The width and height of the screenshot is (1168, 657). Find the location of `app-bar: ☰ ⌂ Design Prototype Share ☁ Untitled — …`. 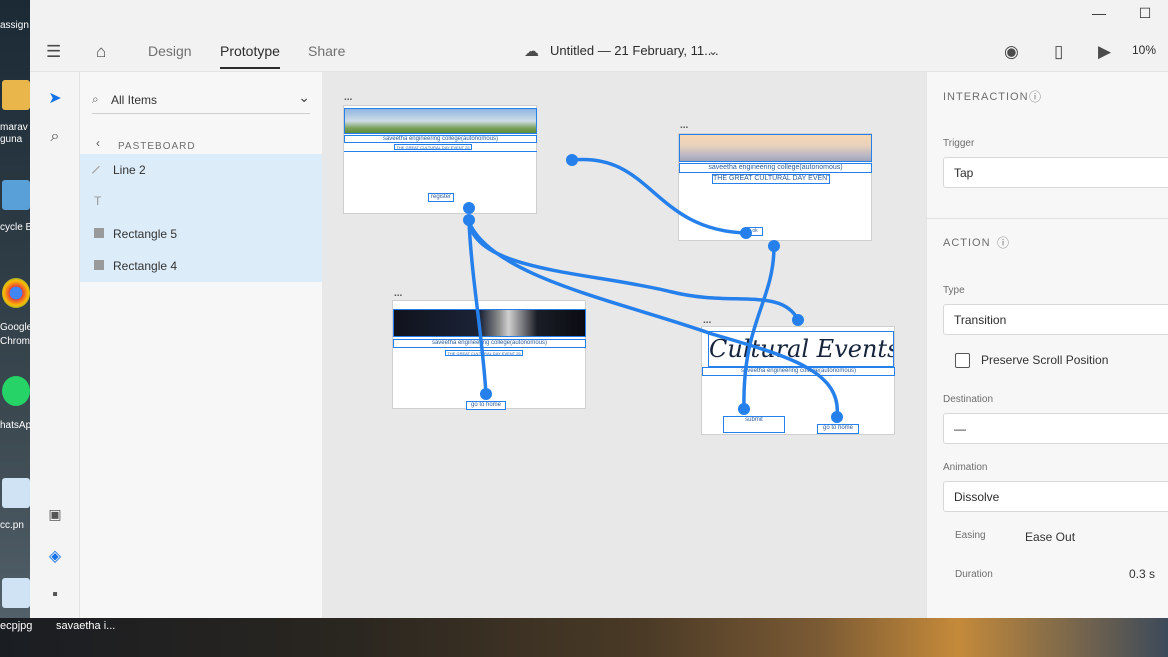

app-bar: ☰ ⌂ Design Prototype Share ☁ Untitled — … is located at coordinates (599, 51).